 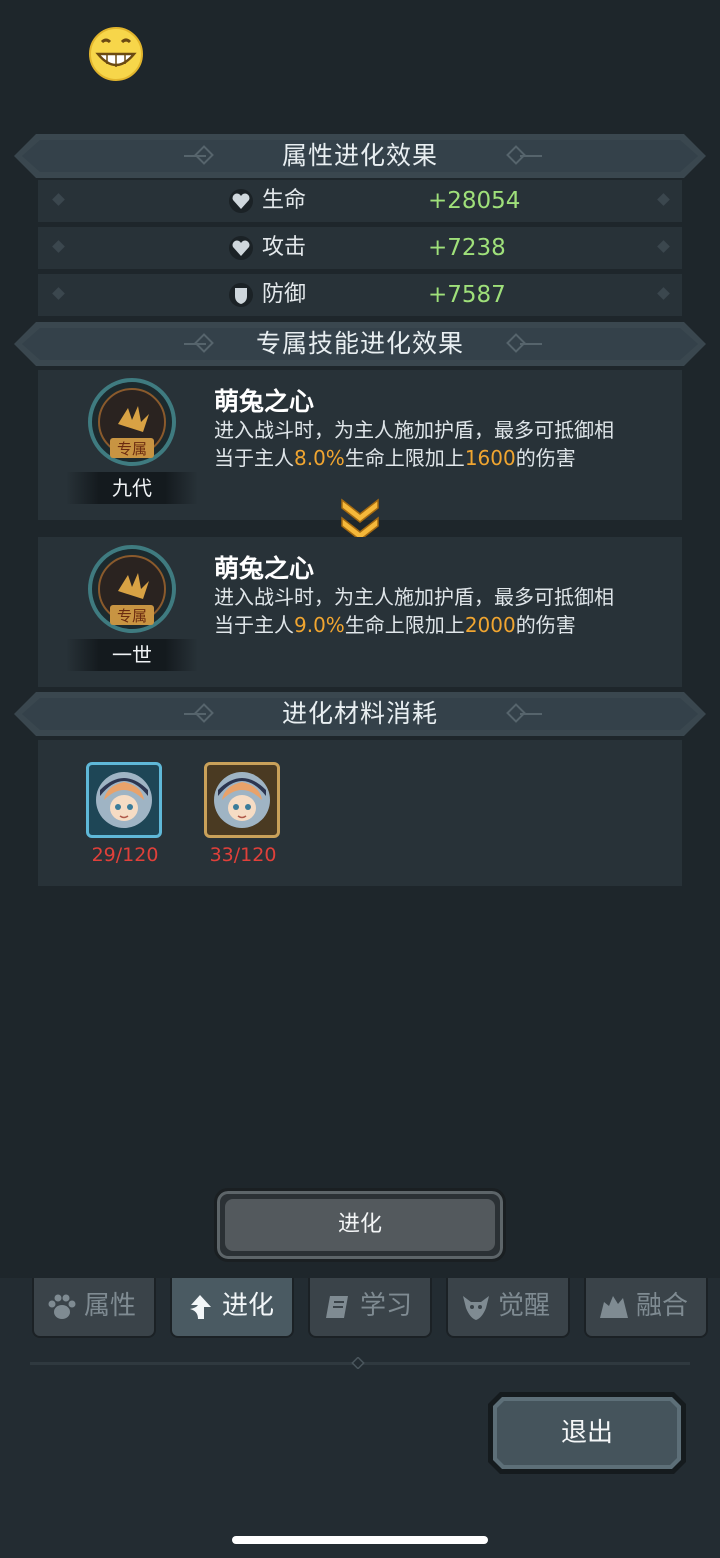 What do you see at coordinates (200, 1307) in the screenshot?
I see `evolve-arrow-icon` at bounding box center [200, 1307].